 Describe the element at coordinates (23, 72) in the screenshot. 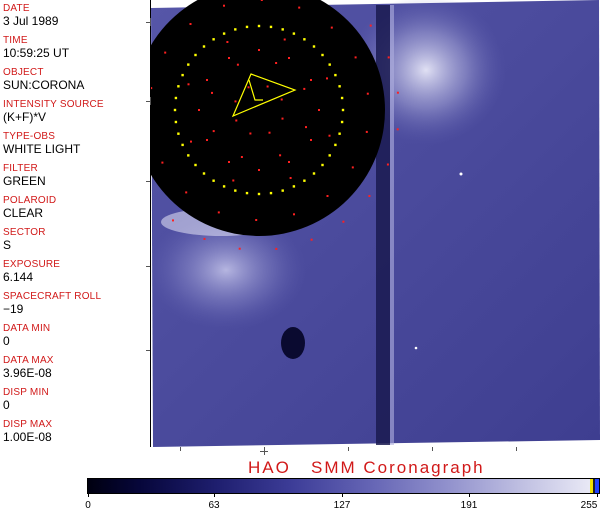

I see `field-label: OBJECT` at that location.